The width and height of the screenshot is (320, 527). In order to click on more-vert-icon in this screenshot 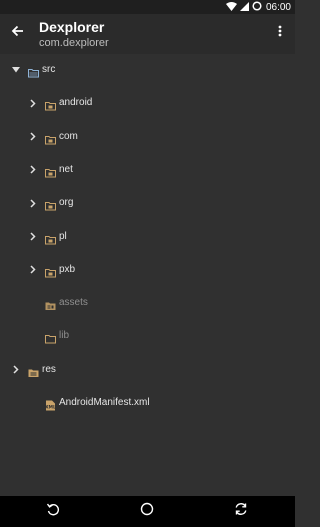, I will do `click(280, 33)`.